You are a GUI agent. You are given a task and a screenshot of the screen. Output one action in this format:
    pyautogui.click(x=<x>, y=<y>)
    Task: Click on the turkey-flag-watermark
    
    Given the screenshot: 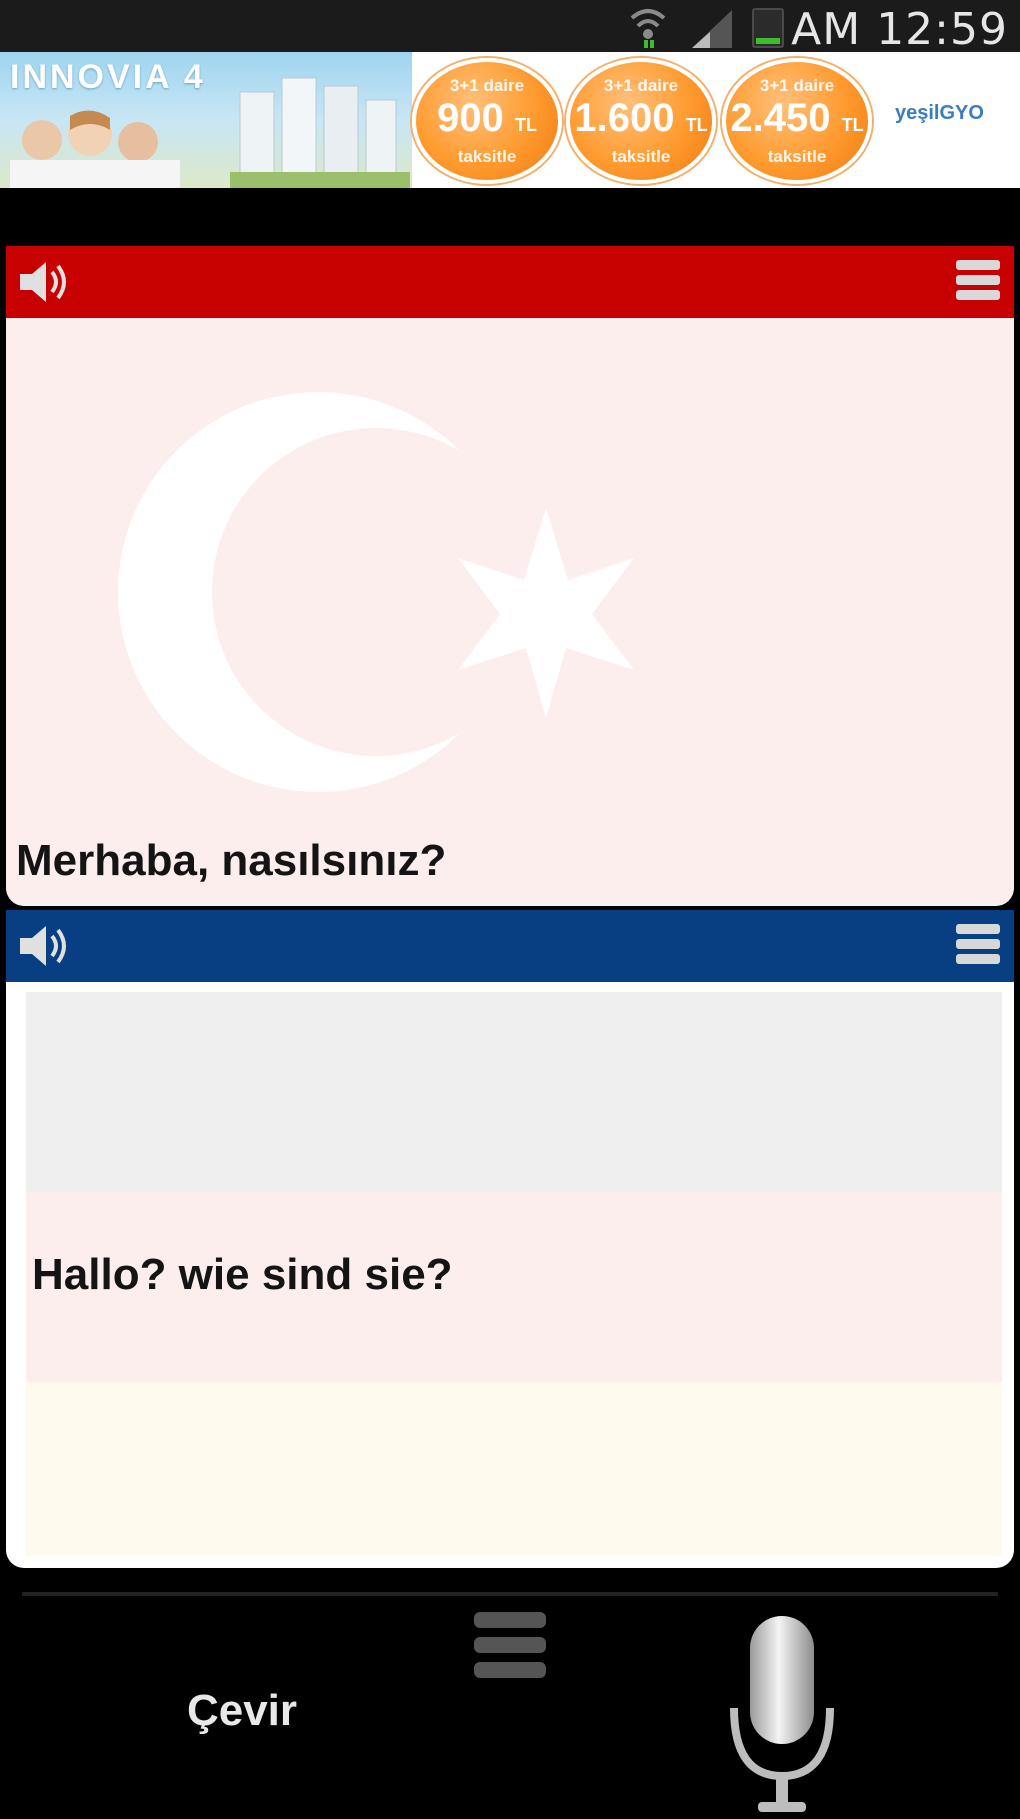 What is the action you would take?
    pyautogui.click(x=376, y=592)
    